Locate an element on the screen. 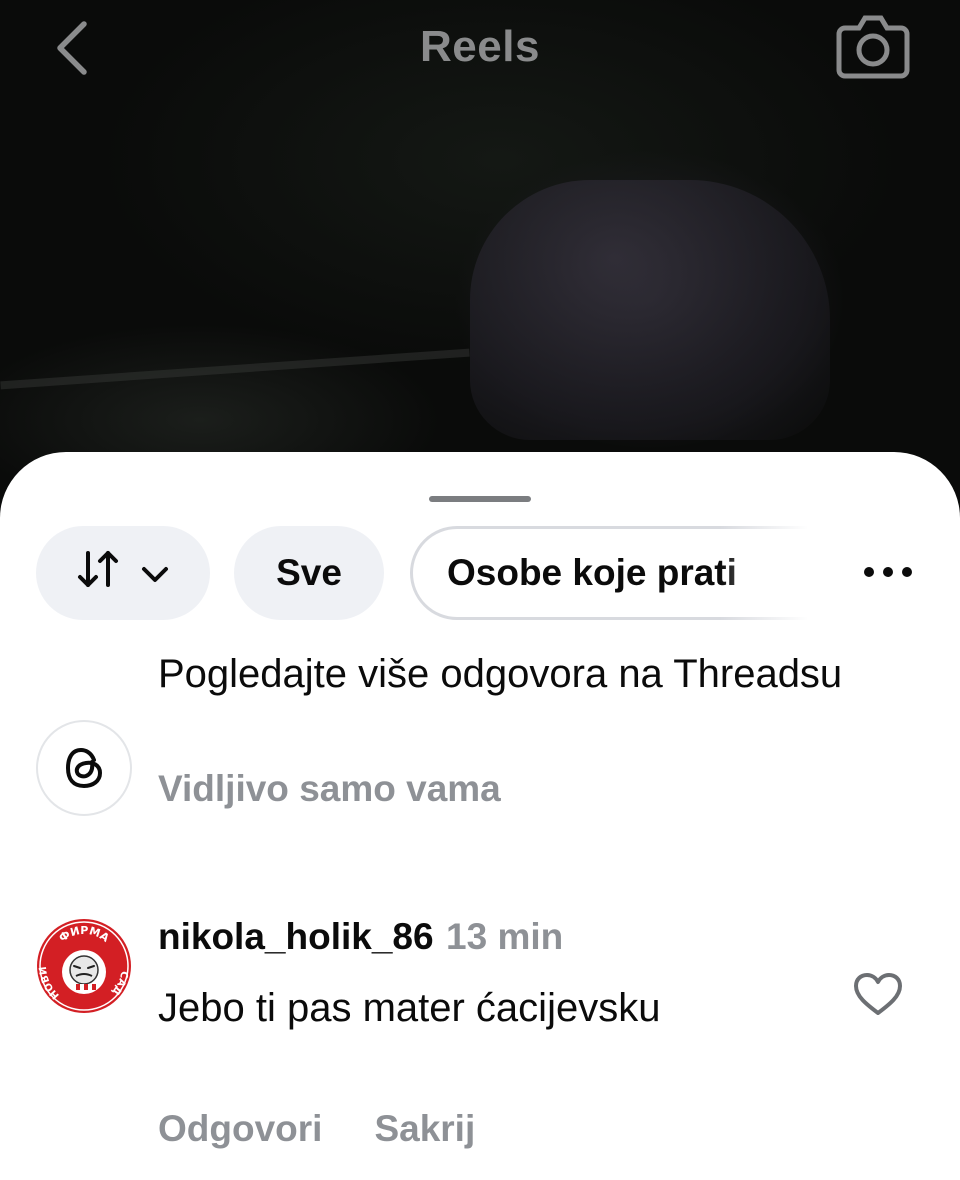 This screenshot has width=960, height=1180. filter-chip-following: Osobe koje prati is located at coordinates (640, 573).